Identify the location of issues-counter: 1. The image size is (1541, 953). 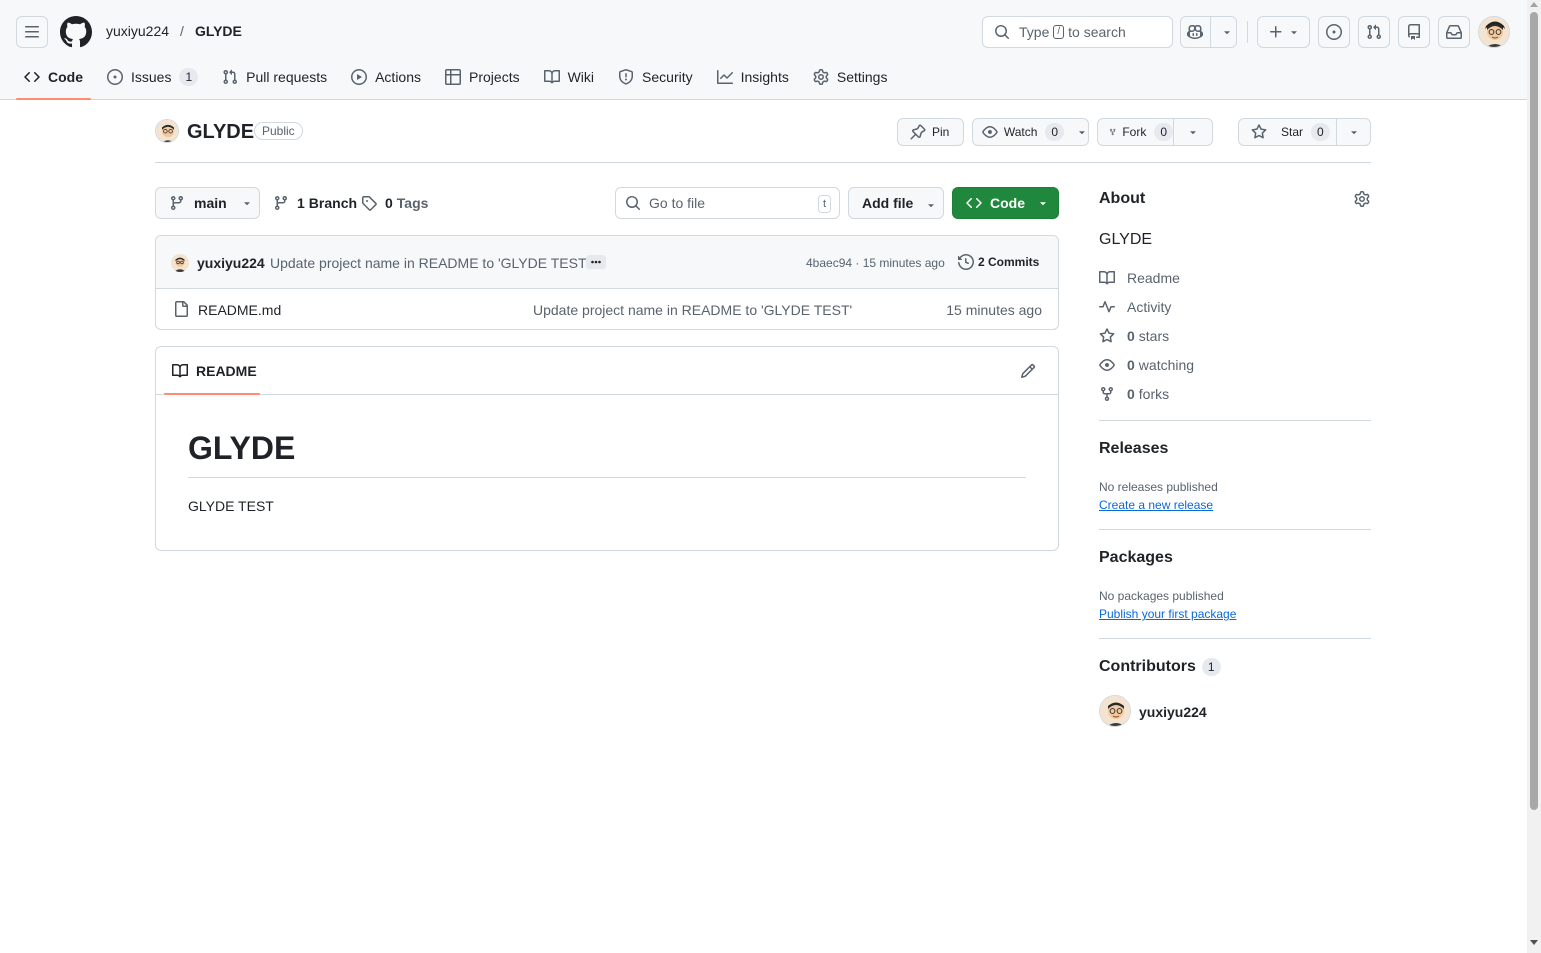
(189, 77).